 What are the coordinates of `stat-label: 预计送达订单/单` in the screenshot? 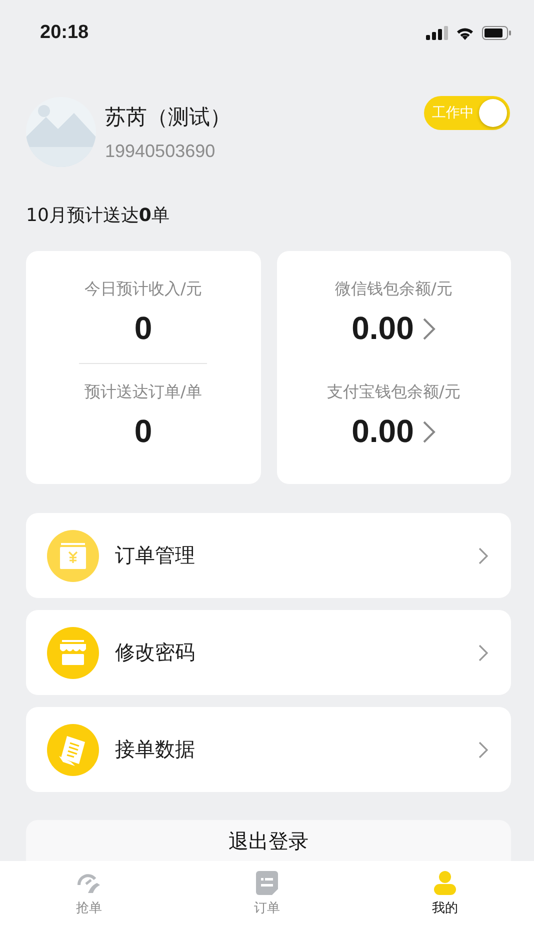 It's located at (143, 392).